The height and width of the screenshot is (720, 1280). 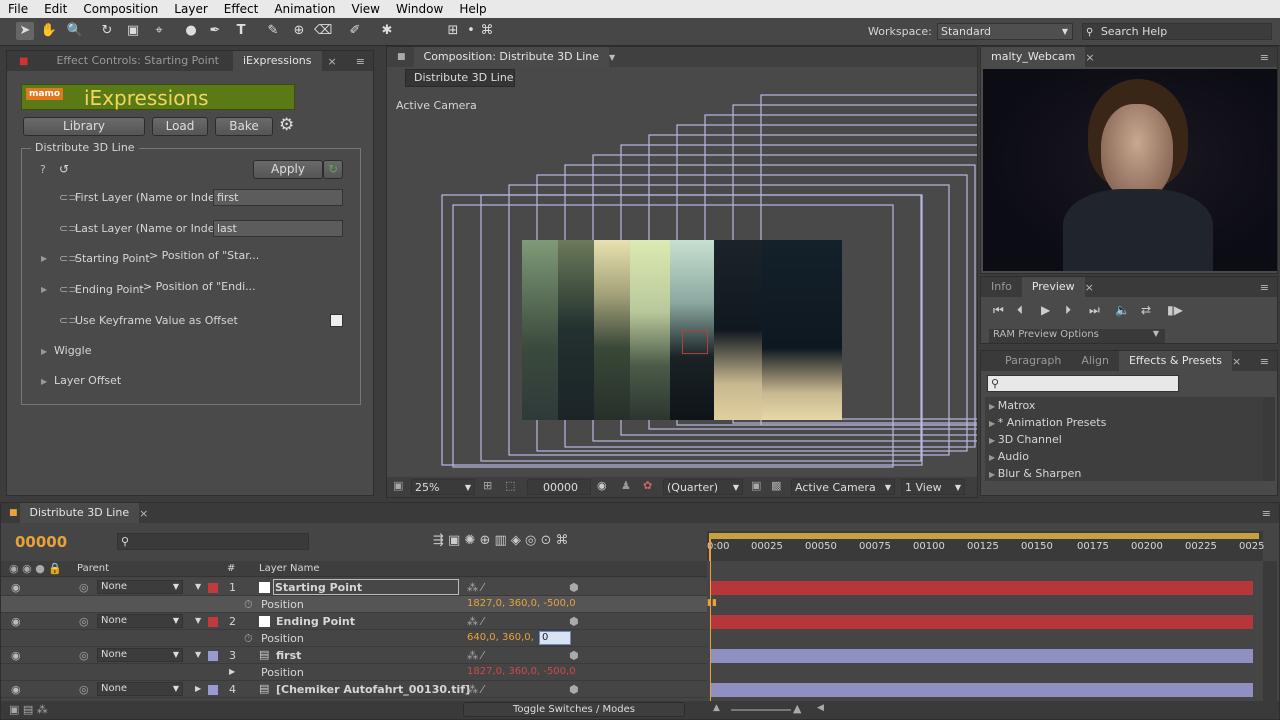 What do you see at coordinates (820, 708) in the screenshot?
I see `scroll-left-icon: ◀` at bounding box center [820, 708].